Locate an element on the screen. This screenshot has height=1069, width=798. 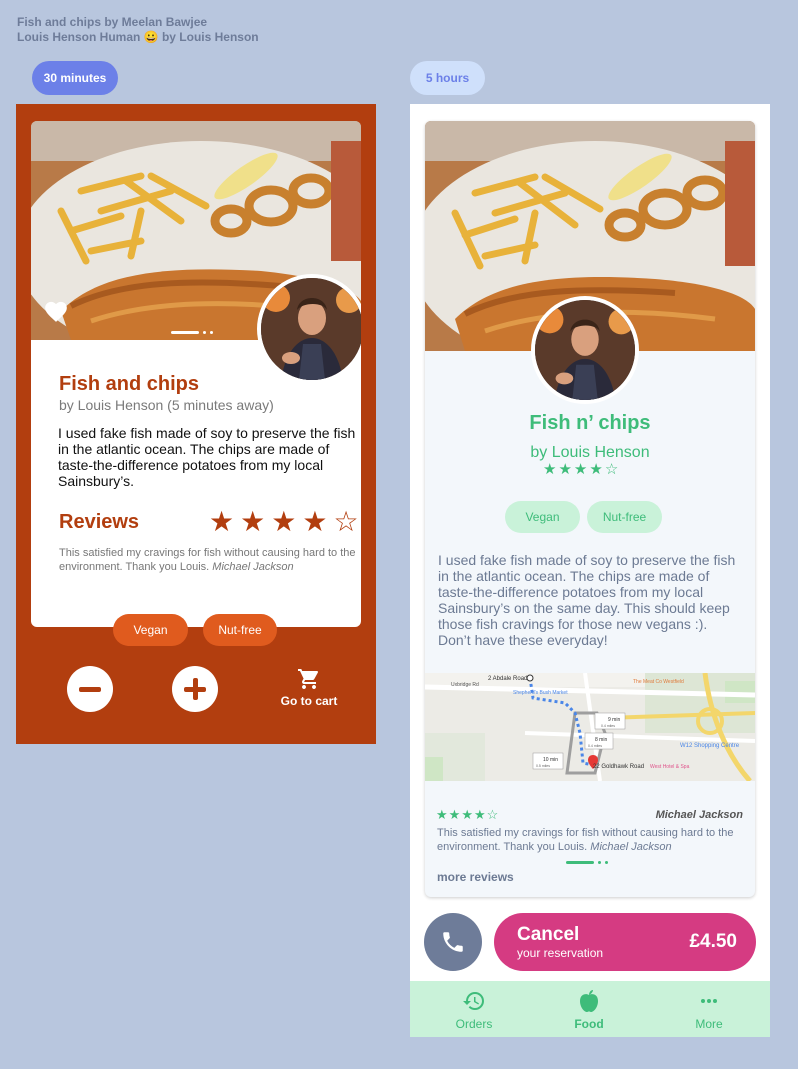
nav-orders-label: Orders is located at coordinates (474, 1024).